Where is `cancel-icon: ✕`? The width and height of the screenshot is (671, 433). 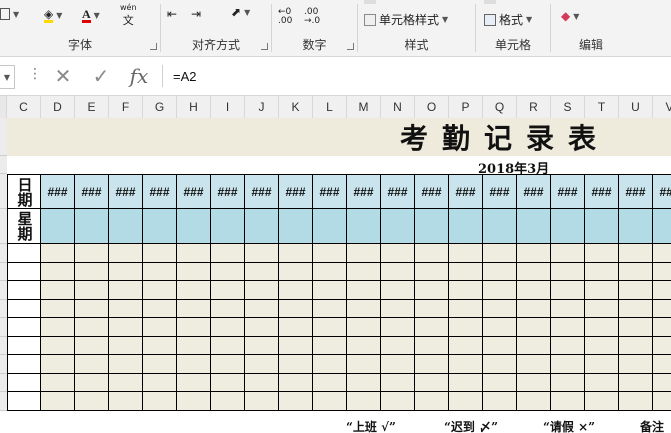
cancel-icon: ✕ is located at coordinates (63, 76).